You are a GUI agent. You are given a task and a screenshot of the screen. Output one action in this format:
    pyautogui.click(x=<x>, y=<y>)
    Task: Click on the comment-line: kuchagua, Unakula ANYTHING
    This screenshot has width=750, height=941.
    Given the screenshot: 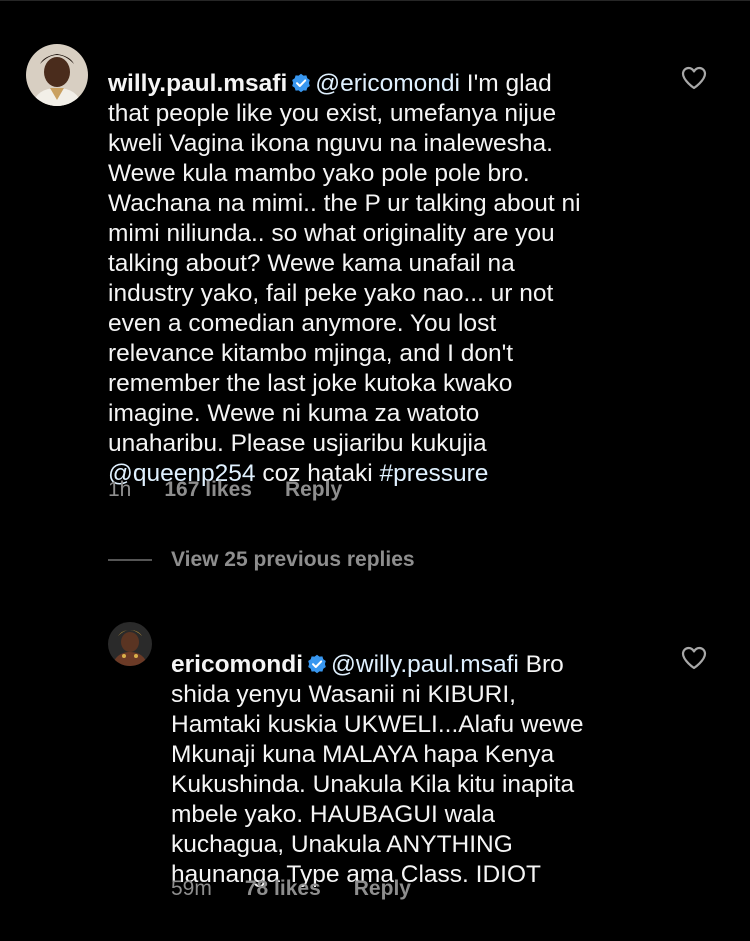 What is the action you would take?
    pyautogui.click(x=342, y=844)
    